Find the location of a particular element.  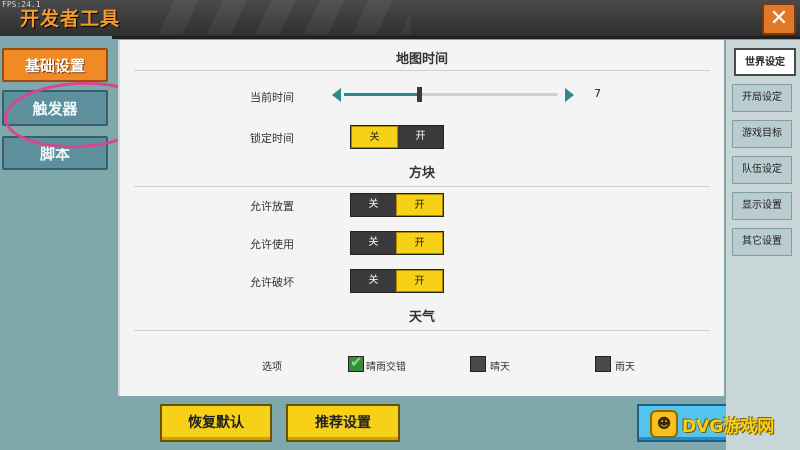

allow-use-toggle: 关 开 is located at coordinates (397, 243).